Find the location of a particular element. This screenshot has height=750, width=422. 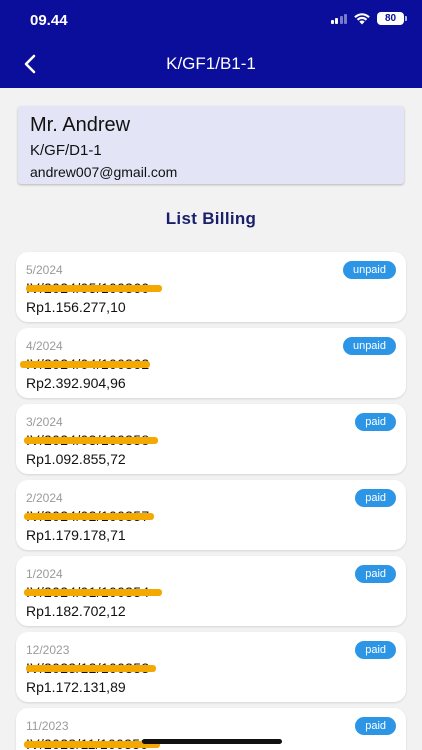

bill-amount: Rp1.182.702,12 is located at coordinates (76, 611).